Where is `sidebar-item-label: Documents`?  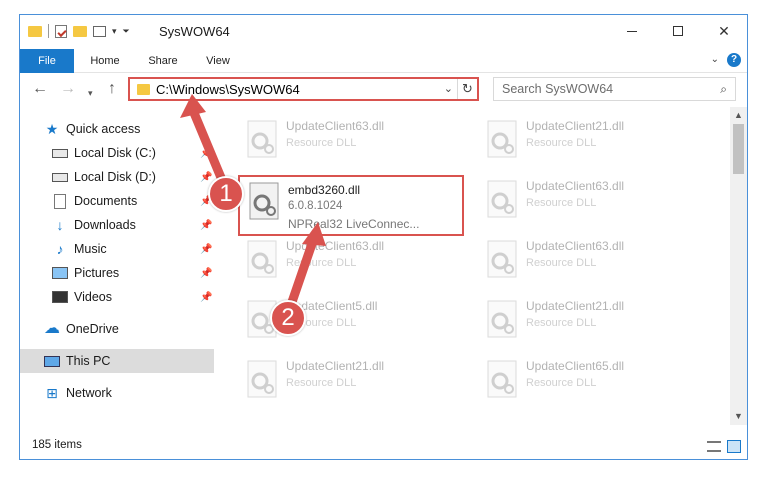
sidebar-item-label: Documents is located at coordinates (106, 201).